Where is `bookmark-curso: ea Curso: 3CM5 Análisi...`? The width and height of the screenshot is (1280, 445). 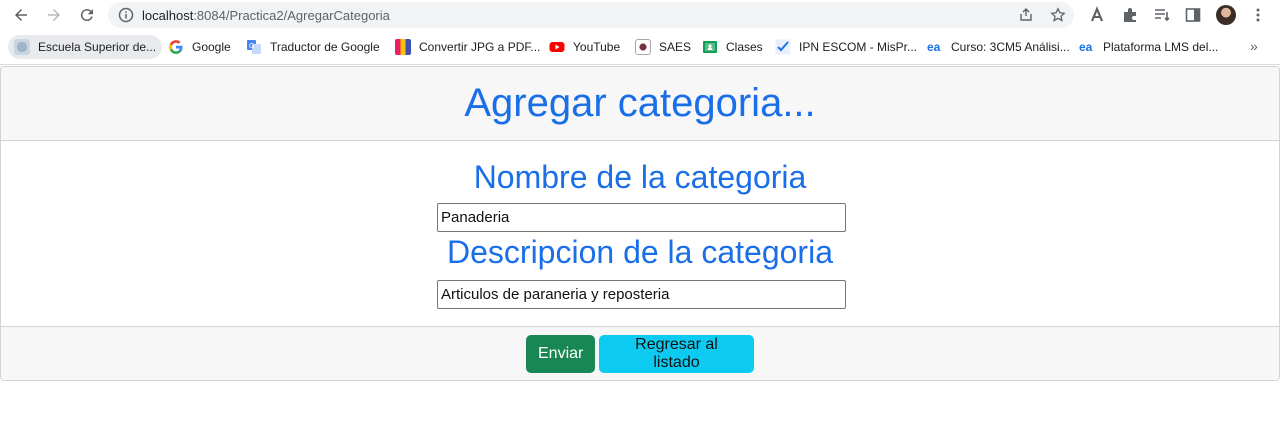 bookmark-curso: ea Curso: 3CM5 Análisi... is located at coordinates (998, 47).